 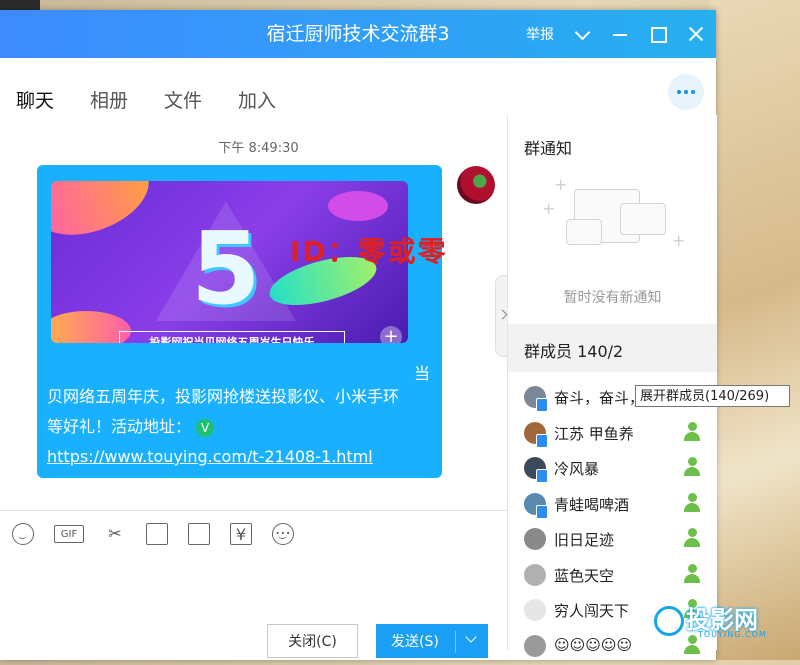 I want to click on member-name: 奋斗，奋斗，, so click(x=599, y=397).